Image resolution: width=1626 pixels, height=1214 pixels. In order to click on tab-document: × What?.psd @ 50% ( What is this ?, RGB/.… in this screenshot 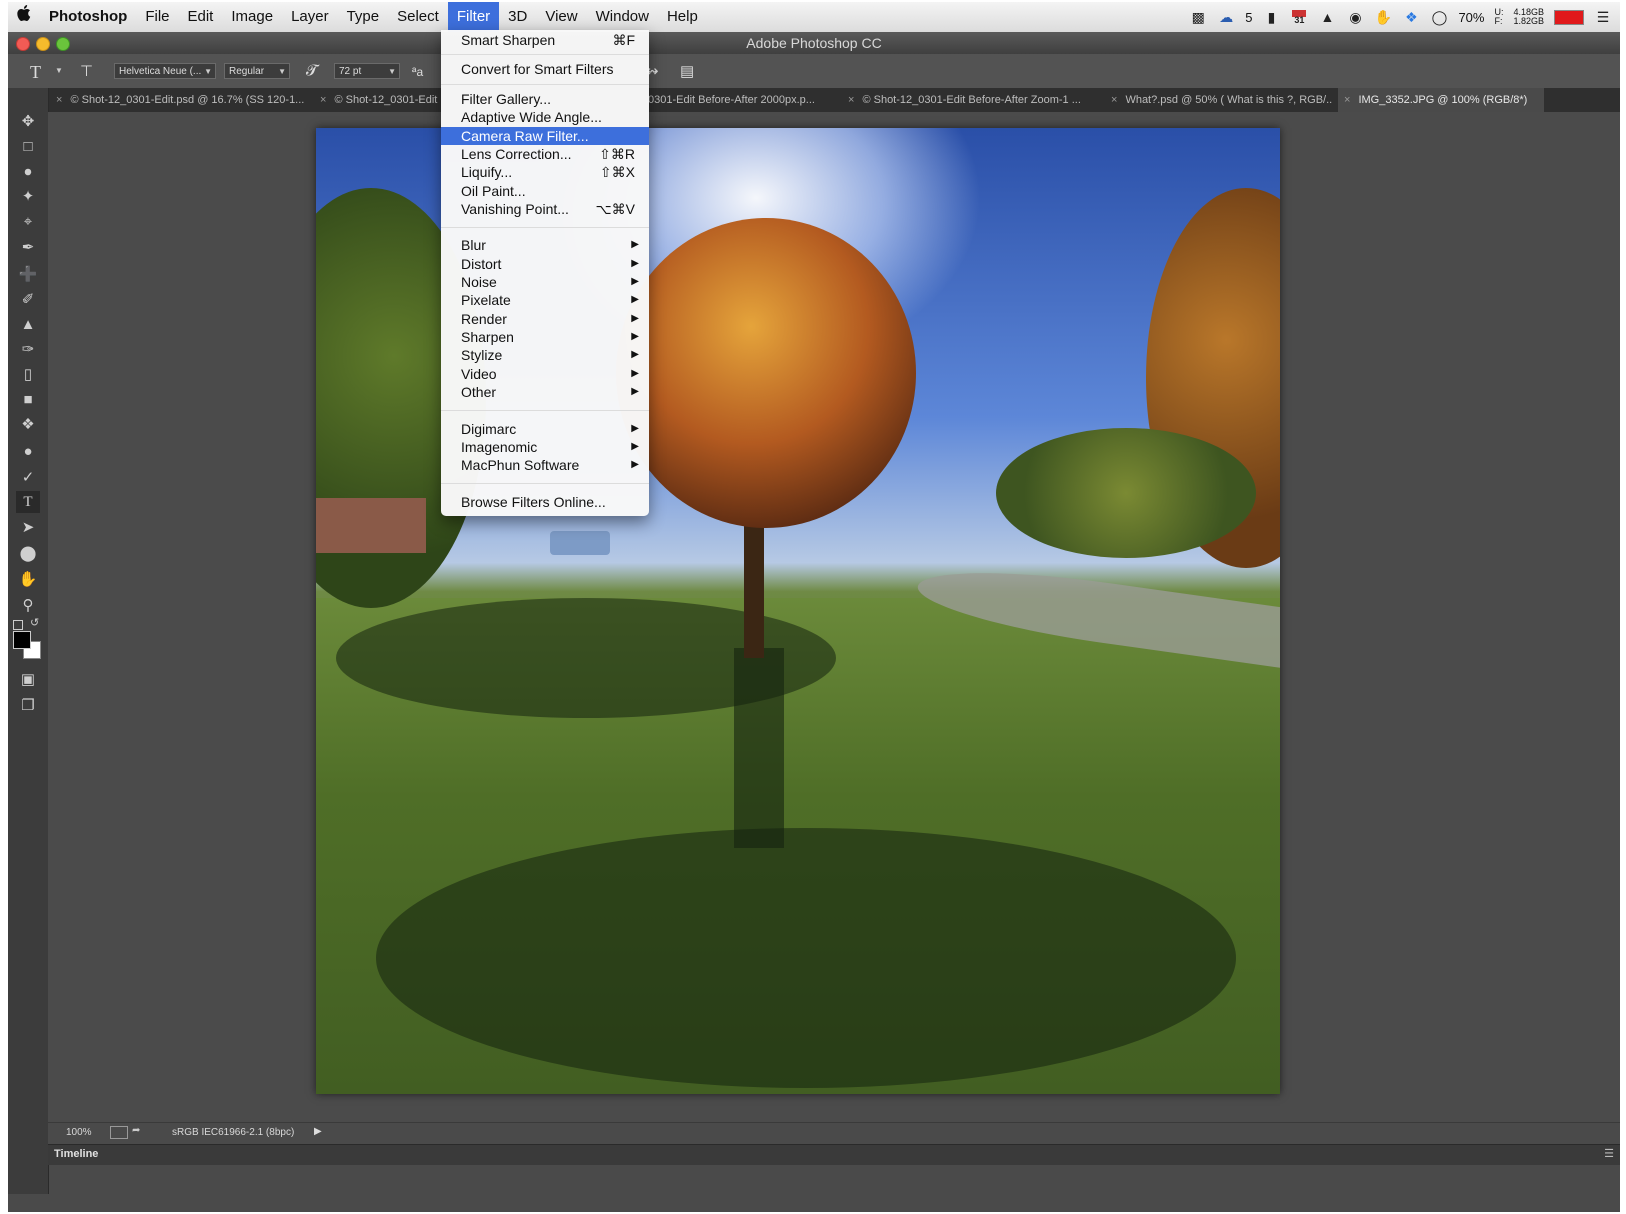, I will do `click(1222, 100)`.